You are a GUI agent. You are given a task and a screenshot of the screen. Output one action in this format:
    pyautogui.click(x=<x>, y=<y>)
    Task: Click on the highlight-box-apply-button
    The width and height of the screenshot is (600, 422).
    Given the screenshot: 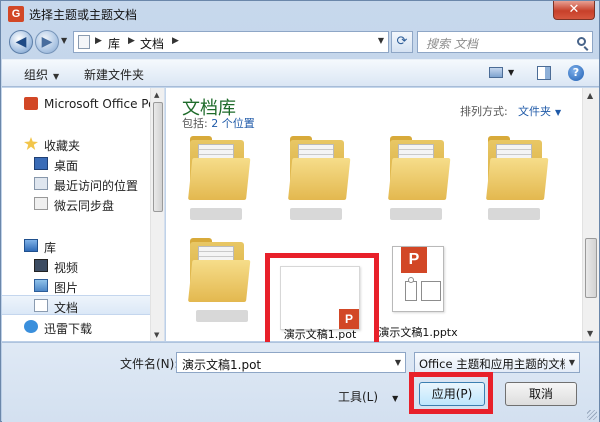 What is the action you would take?
    pyautogui.click(x=451, y=393)
    